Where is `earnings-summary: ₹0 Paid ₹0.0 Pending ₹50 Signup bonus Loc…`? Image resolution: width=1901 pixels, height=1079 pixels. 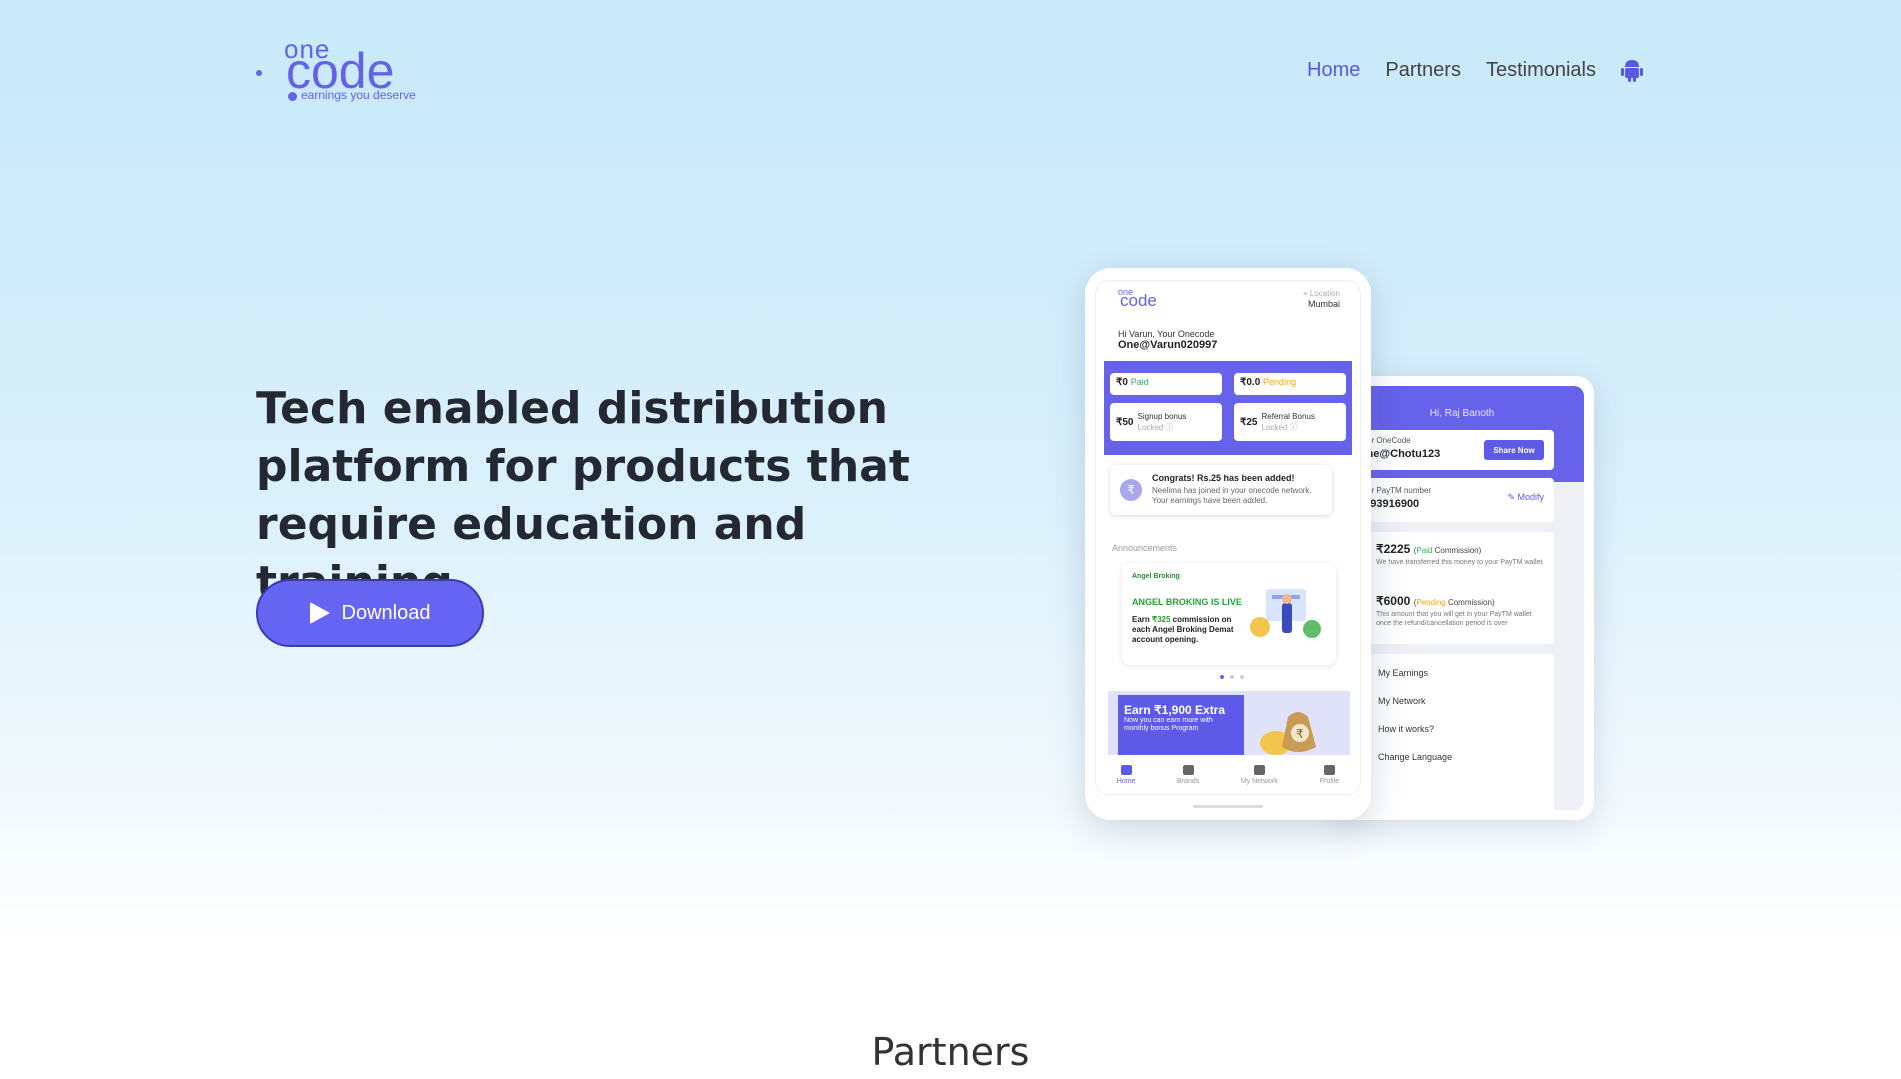
earnings-summary: ₹0 Paid ₹0.0 Pending ₹50 Signup bonus Loc… is located at coordinates (1228, 408).